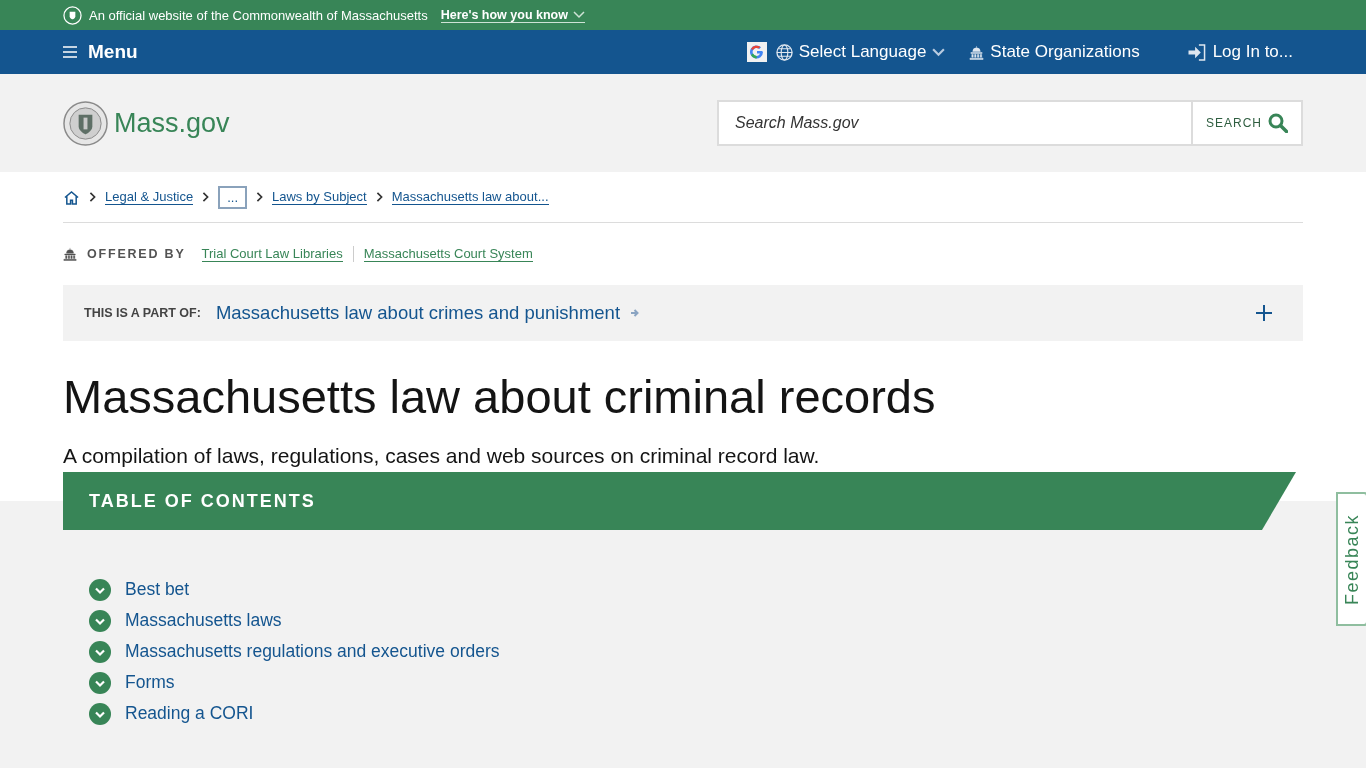  Describe the element at coordinates (512, 15) in the screenshot. I see `how-you-know-link: Here's how you know` at that location.